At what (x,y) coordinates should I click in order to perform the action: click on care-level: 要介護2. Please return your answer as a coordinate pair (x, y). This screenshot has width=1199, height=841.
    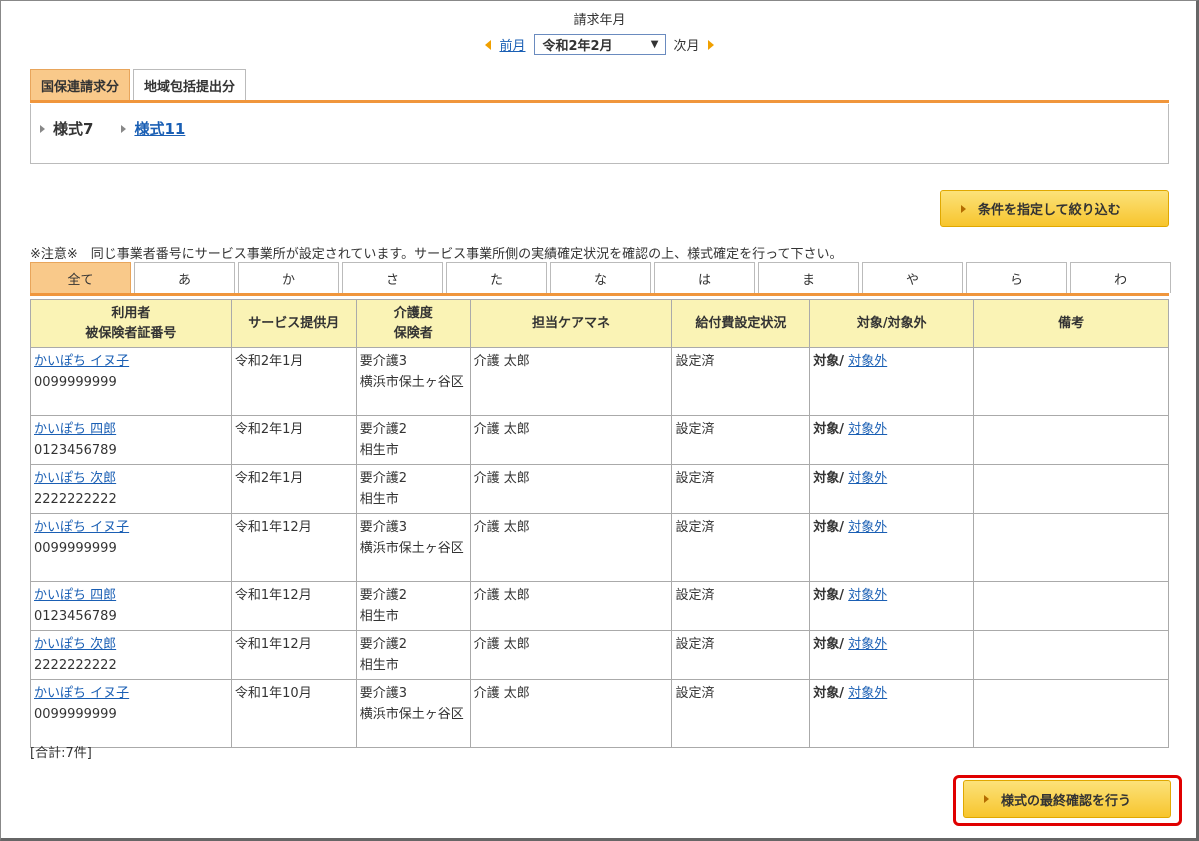
    Looking at the image, I should click on (383, 595).